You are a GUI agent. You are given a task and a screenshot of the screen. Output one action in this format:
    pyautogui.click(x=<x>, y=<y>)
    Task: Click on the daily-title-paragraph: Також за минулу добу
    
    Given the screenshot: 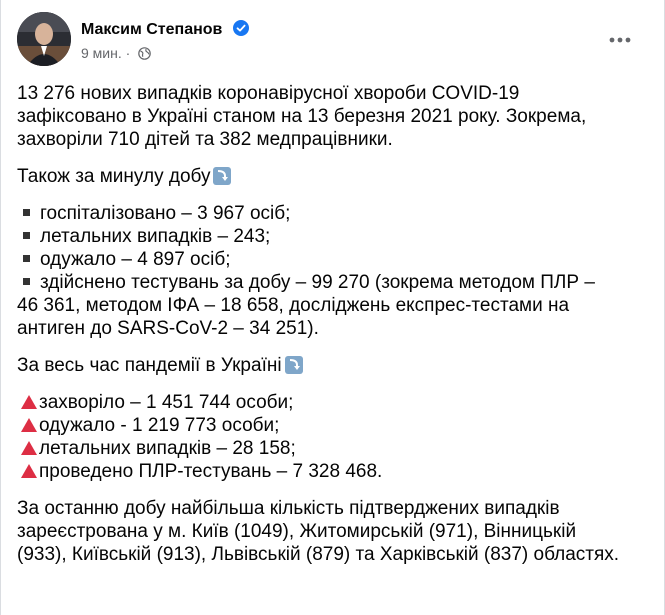 What is the action you would take?
    pyautogui.click(x=332, y=176)
    